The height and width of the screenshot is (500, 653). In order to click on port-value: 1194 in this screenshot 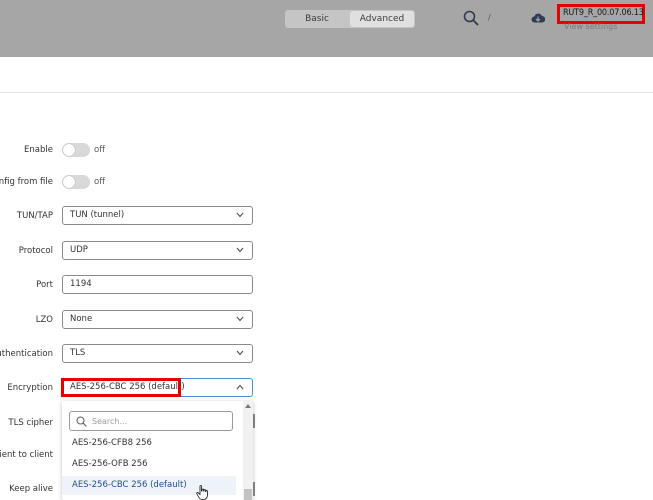, I will do `click(81, 284)`.